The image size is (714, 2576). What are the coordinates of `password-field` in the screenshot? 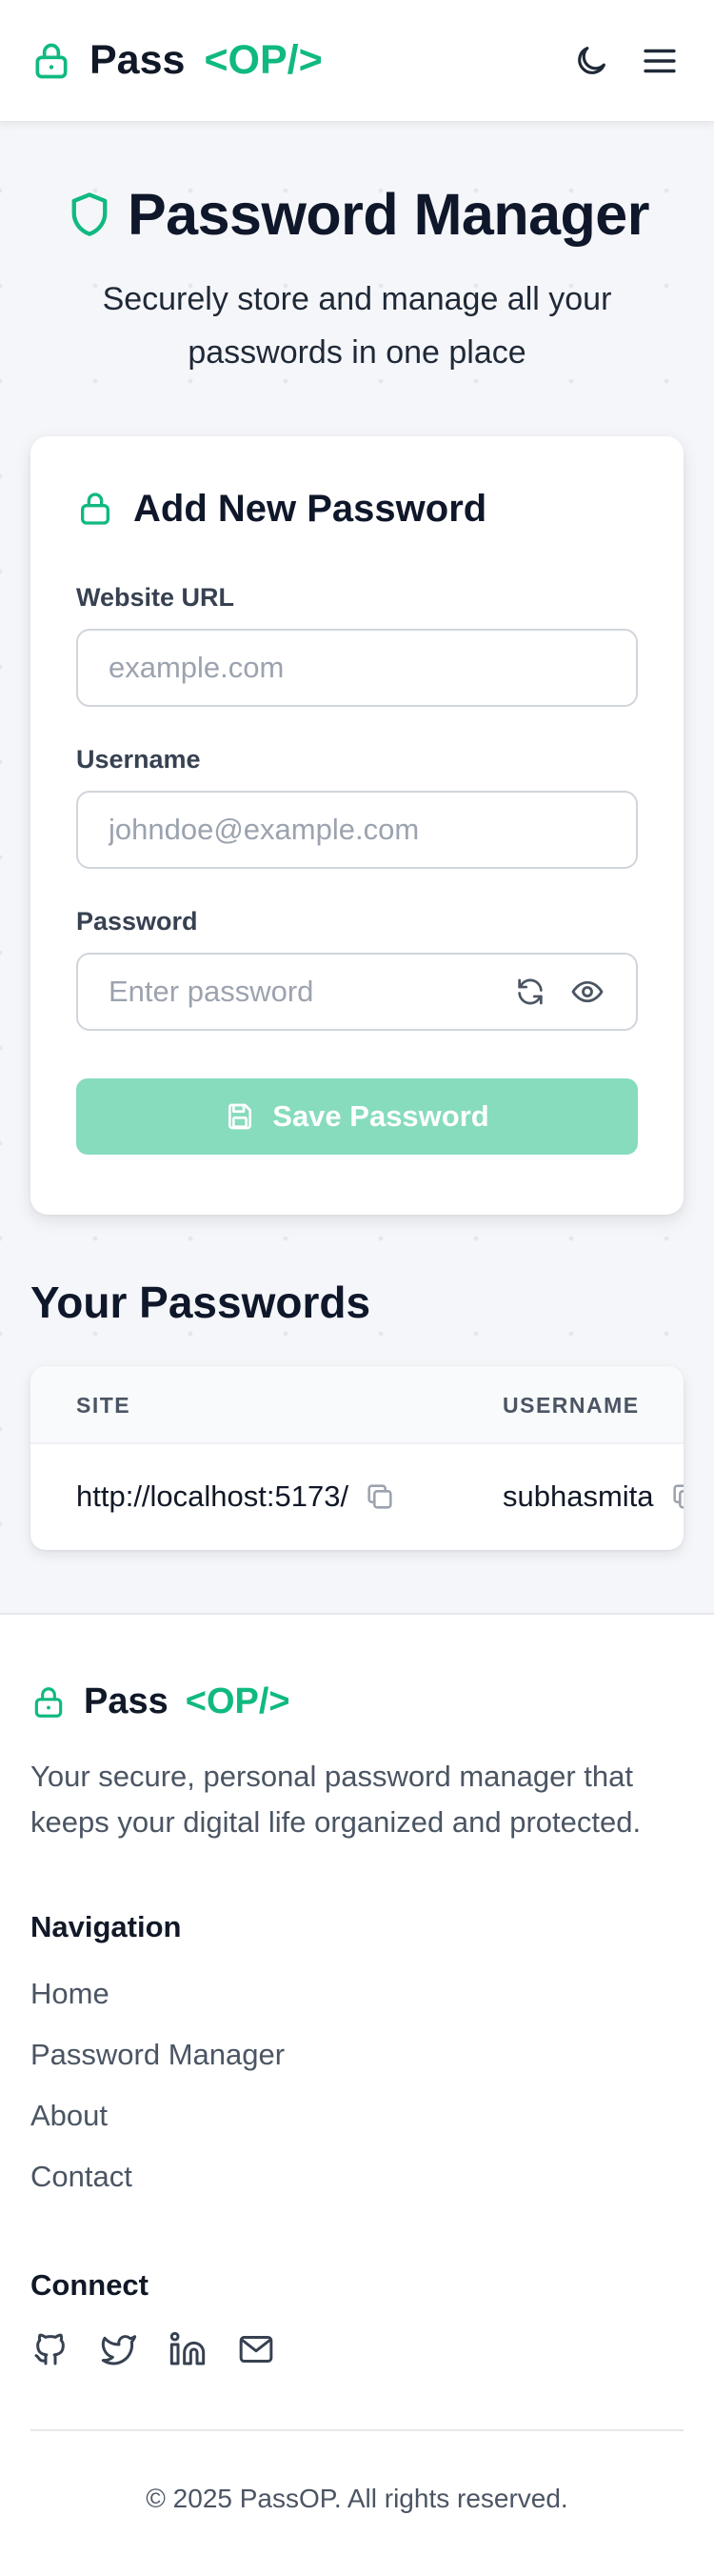 It's located at (357, 992).